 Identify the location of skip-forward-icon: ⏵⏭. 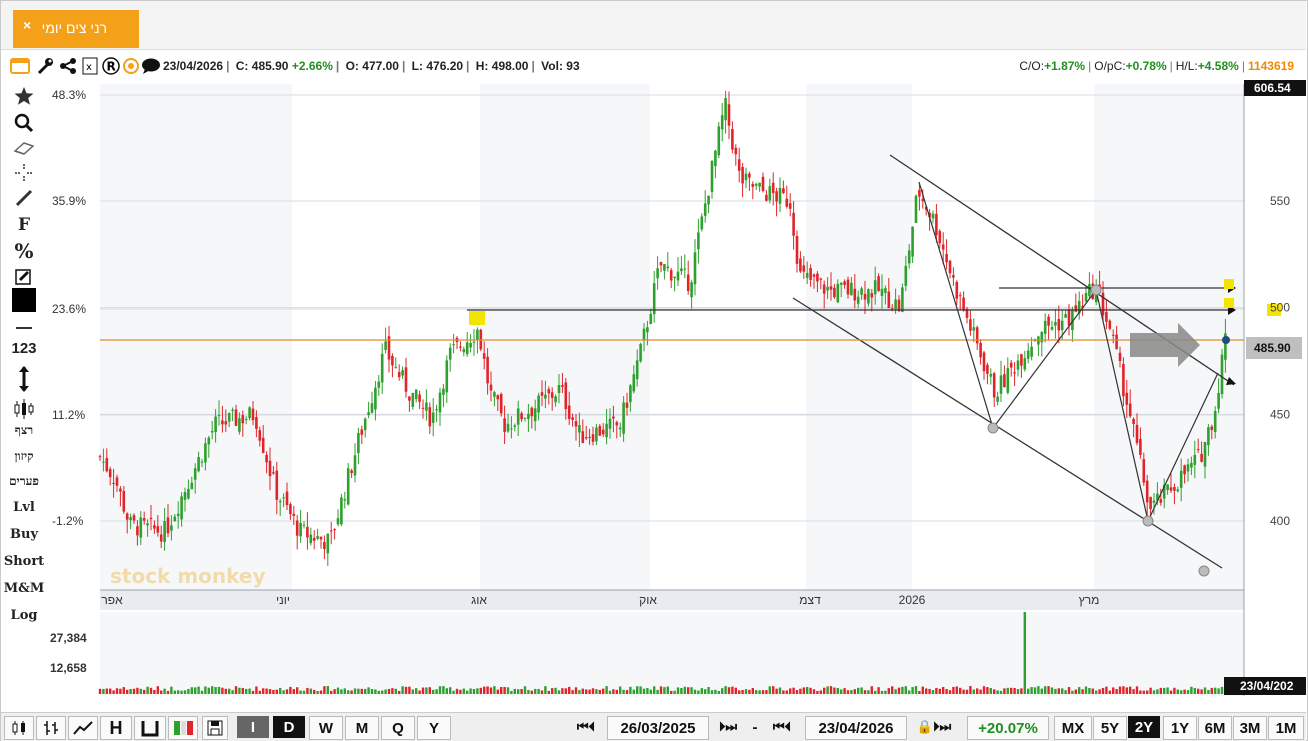
(728, 727).